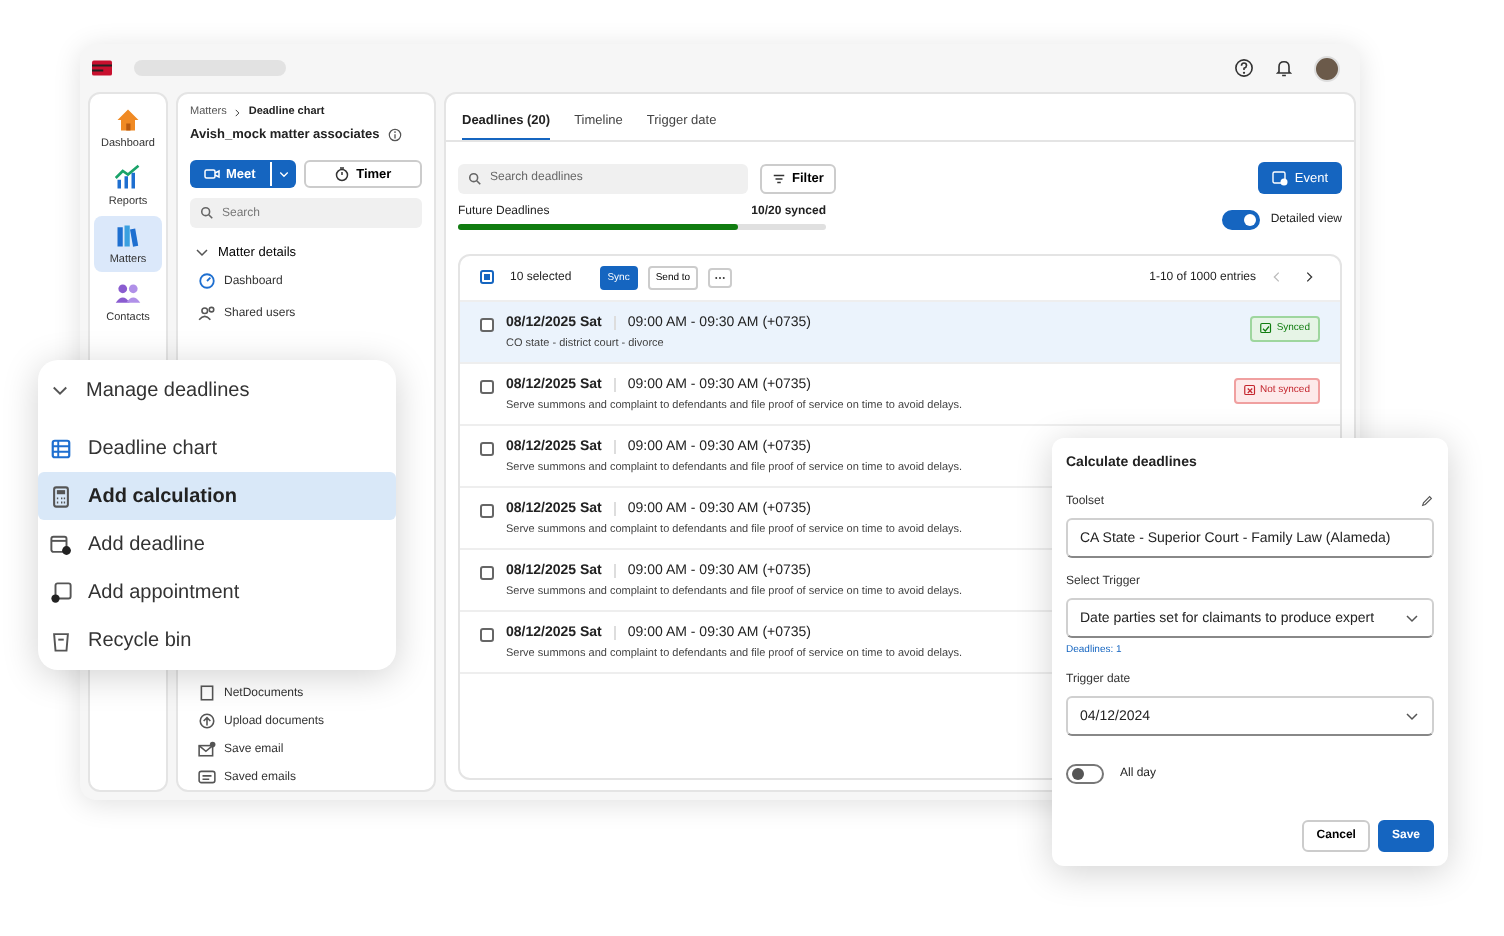 Image resolution: width=1504 pixels, height=936 pixels. What do you see at coordinates (217, 390) in the screenshot?
I see `menu-header: Manage deadlines` at bounding box center [217, 390].